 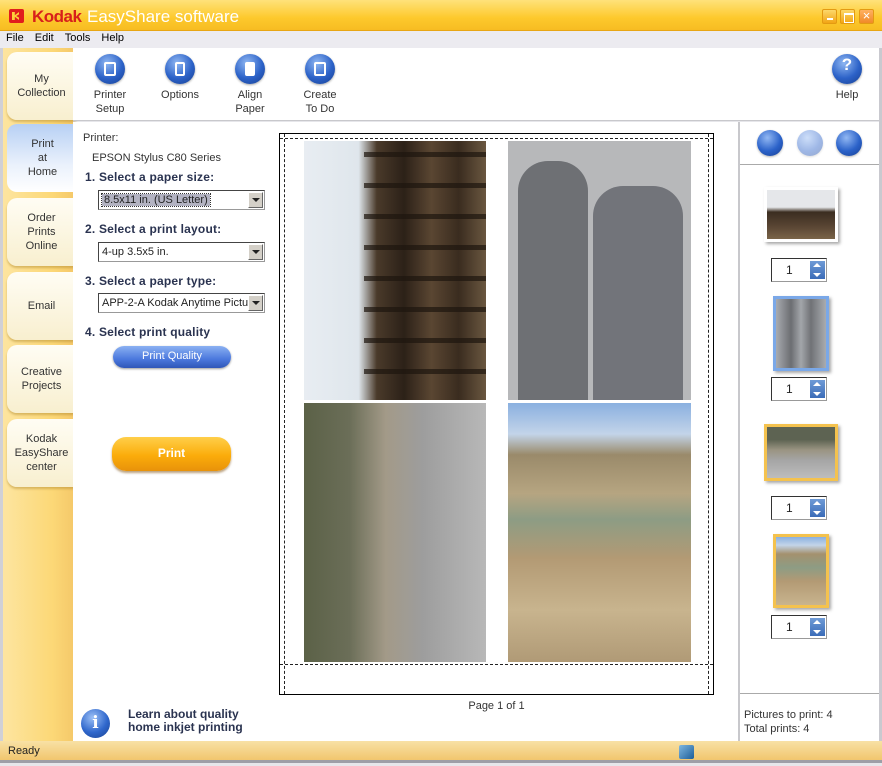 What do you see at coordinates (801, 571) in the screenshot?
I see `thumbnail-hills` at bounding box center [801, 571].